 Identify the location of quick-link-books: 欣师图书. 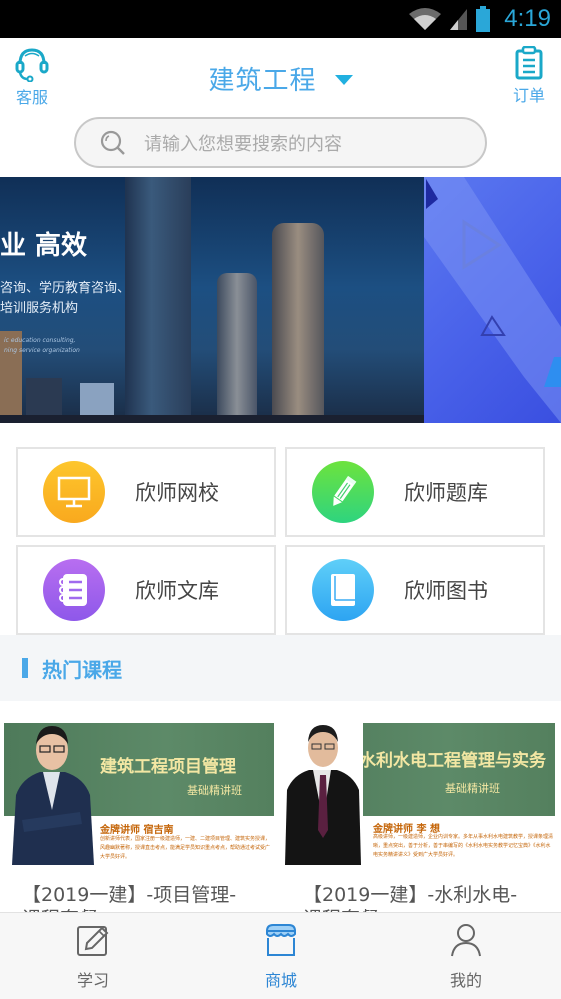
(415, 590).